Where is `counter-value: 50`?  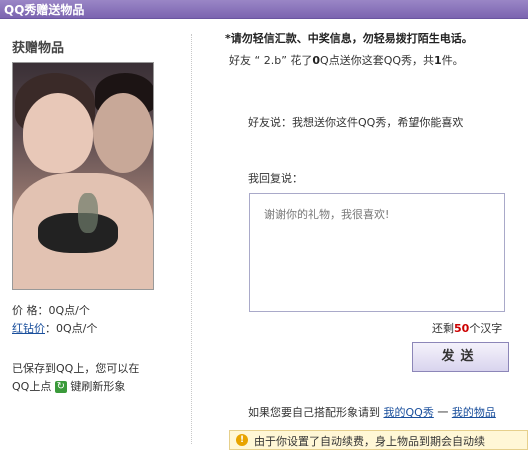 counter-value: 50 is located at coordinates (462, 328).